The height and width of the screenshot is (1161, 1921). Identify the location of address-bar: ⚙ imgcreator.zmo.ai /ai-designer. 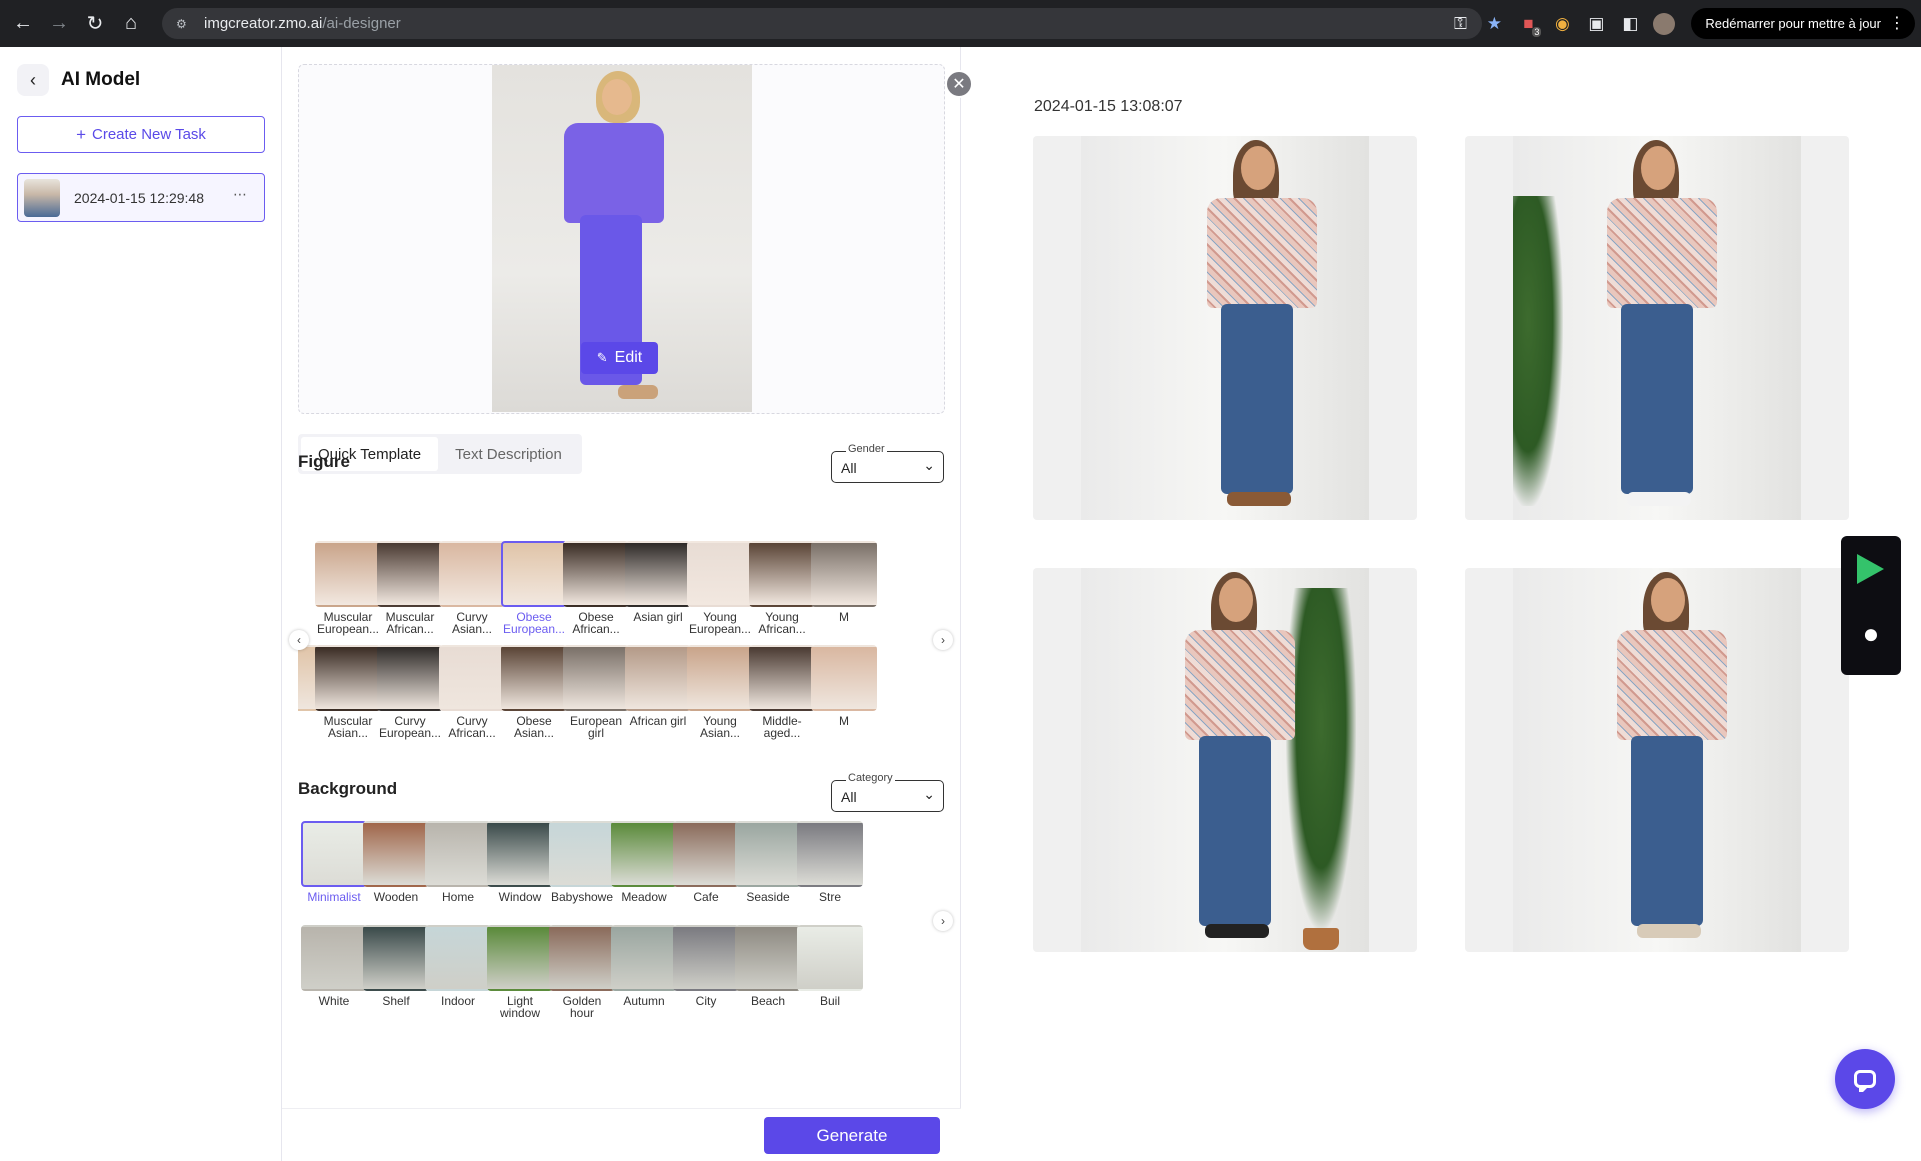
(822, 23).